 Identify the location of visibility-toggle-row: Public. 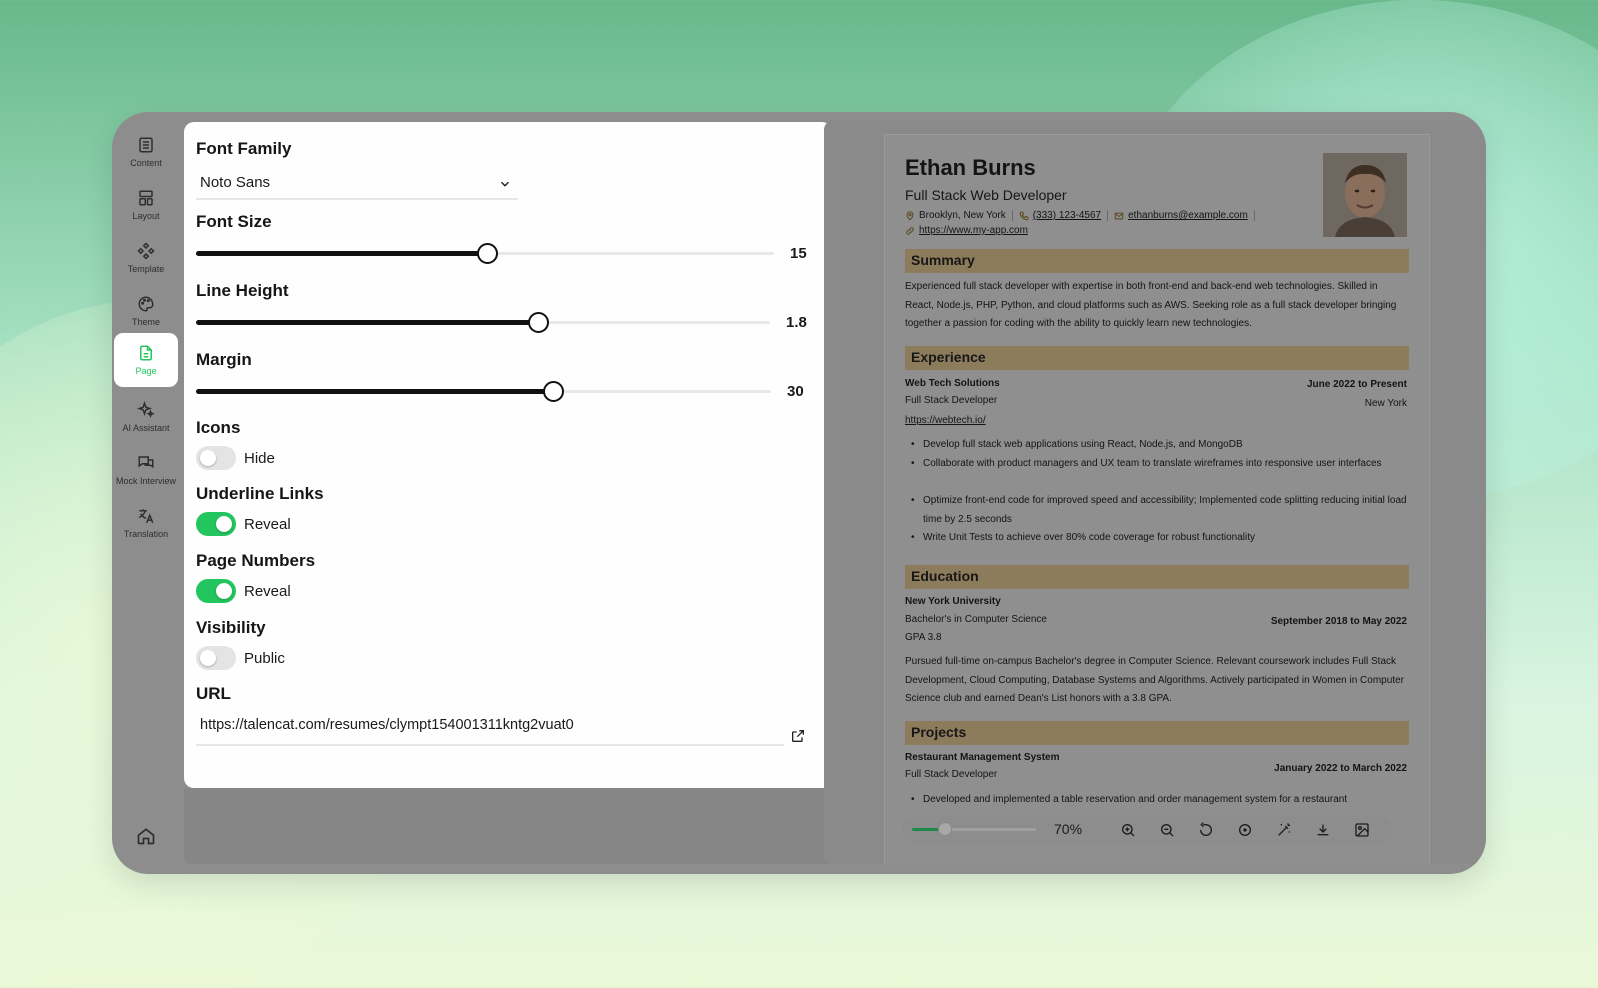
(240, 658).